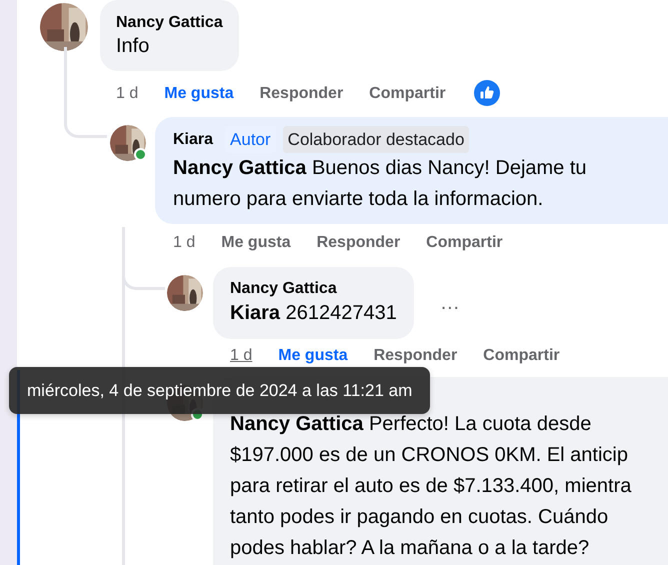 The width and height of the screenshot is (668, 565). I want to click on date-tooltip: miércoles, 4 de septiembre de 2024 a las 11:21 am, so click(219, 390).